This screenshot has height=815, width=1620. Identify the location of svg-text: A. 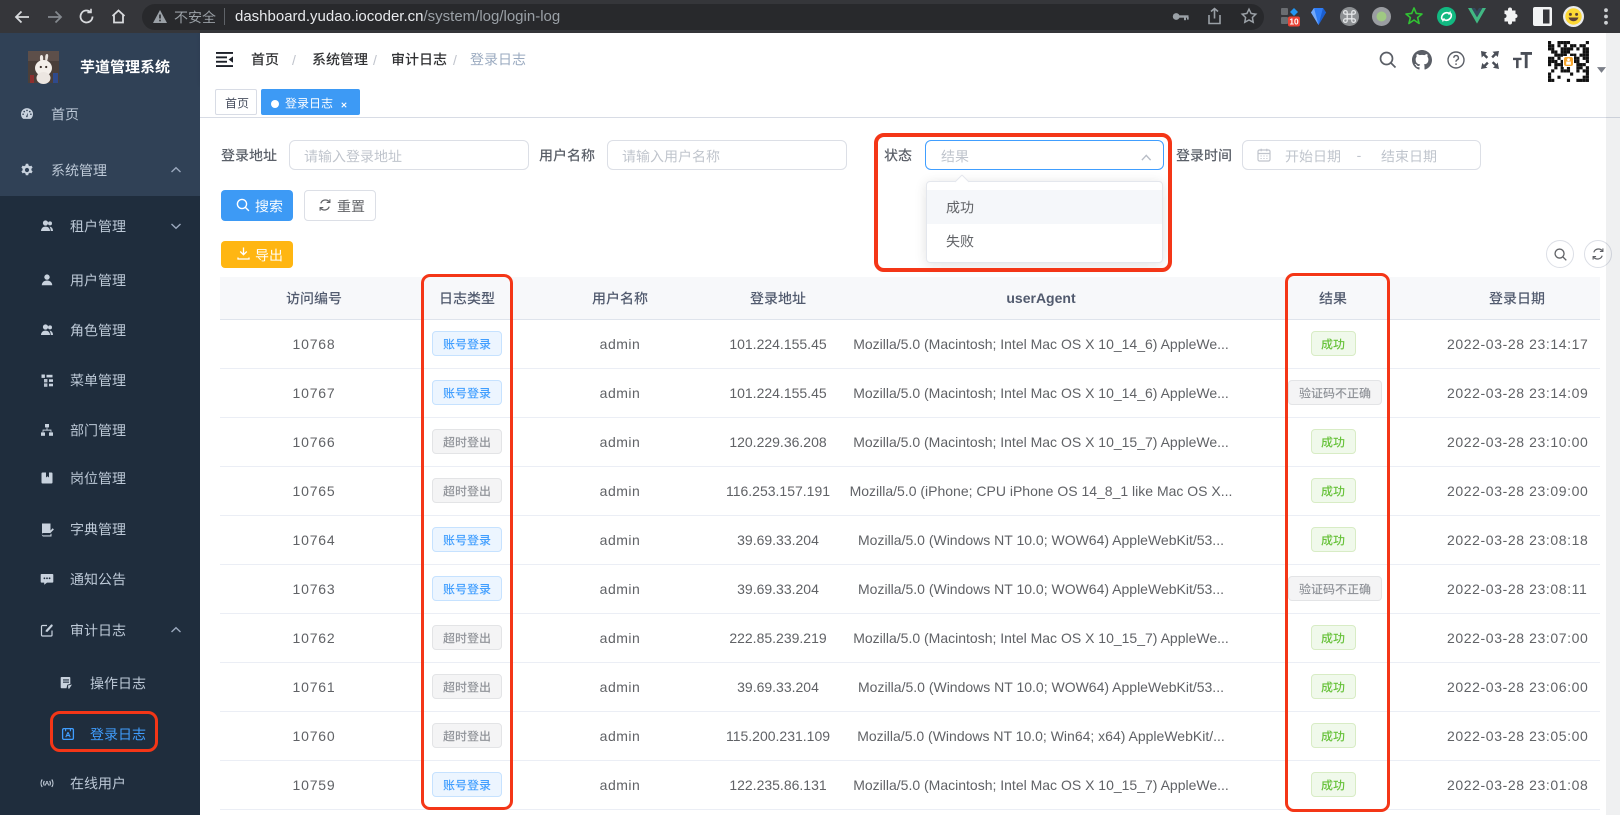
(47, 783).